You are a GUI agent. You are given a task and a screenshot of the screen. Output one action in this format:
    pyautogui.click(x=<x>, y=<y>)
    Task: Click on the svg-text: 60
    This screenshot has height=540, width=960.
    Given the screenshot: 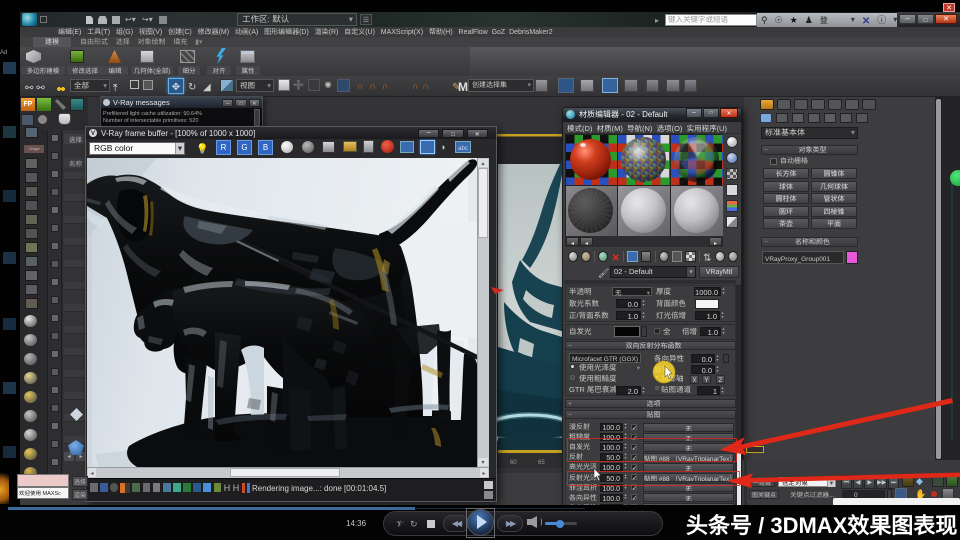 What is the action you would take?
    pyautogui.click(x=513, y=463)
    